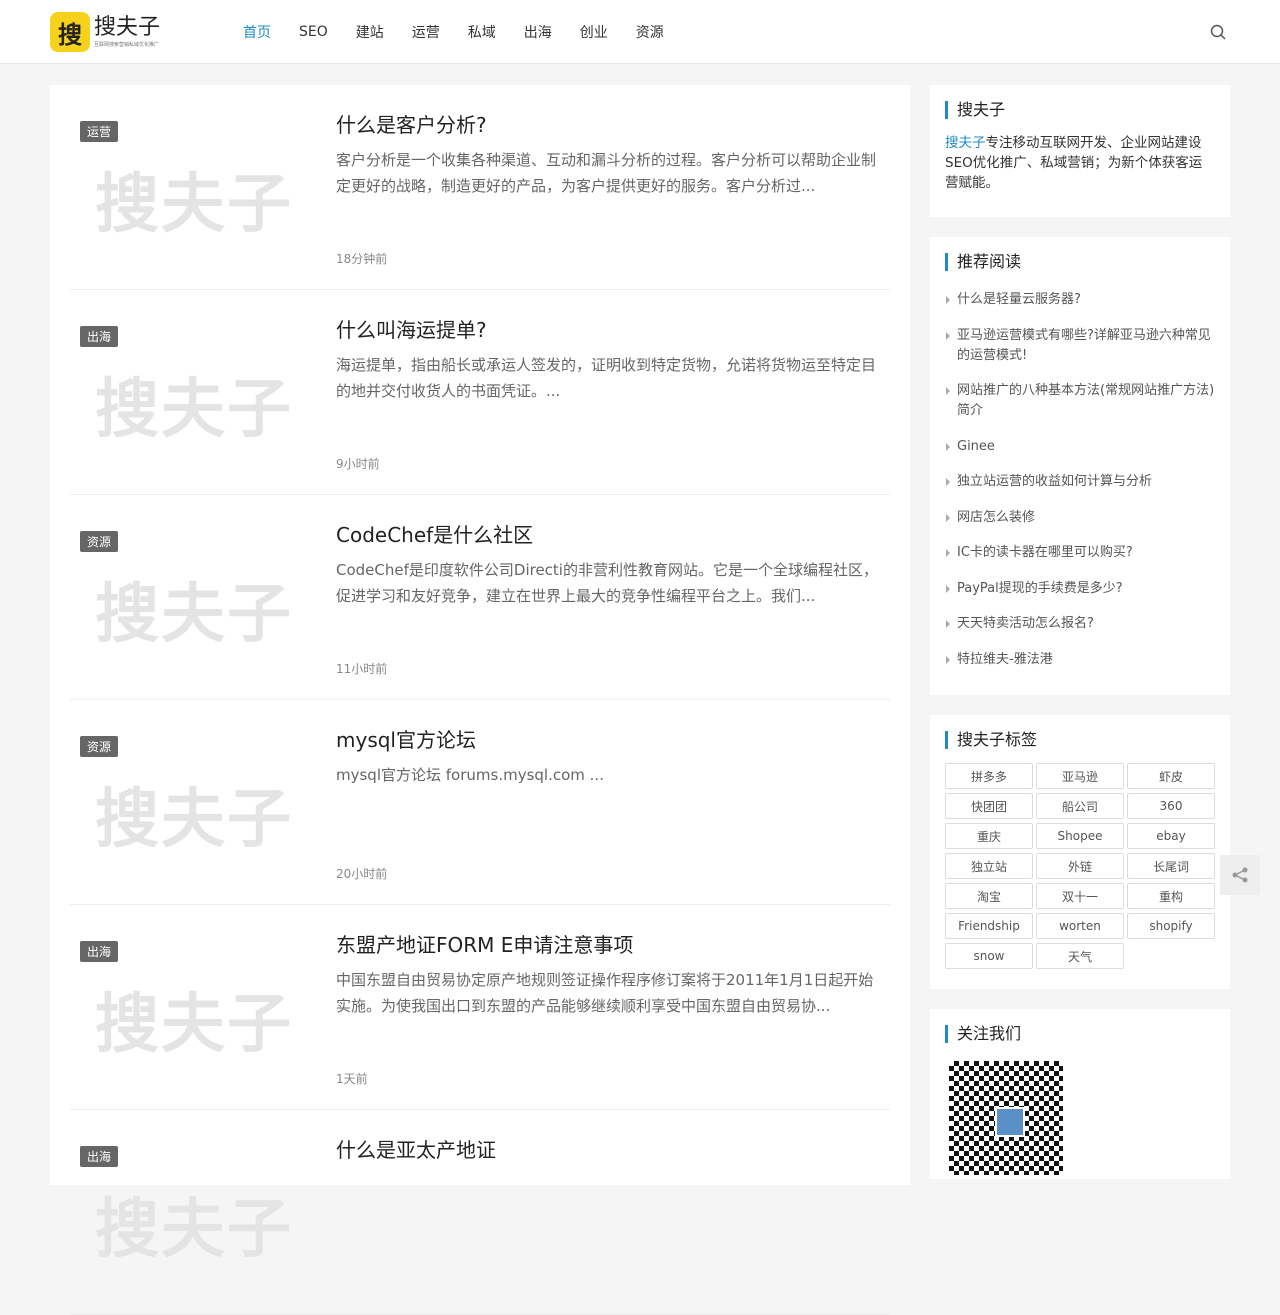  Describe the element at coordinates (650, 32) in the screenshot. I see `nav-item: 资源` at that location.